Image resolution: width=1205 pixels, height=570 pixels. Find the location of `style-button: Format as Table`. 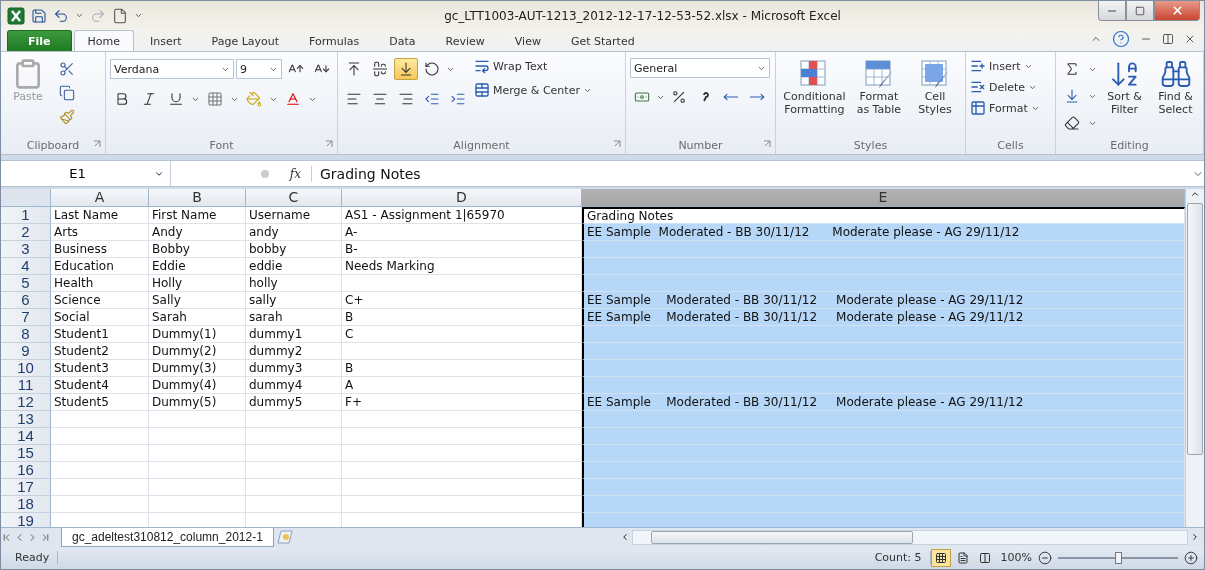

style-button: Format as Table is located at coordinates (878, 98).